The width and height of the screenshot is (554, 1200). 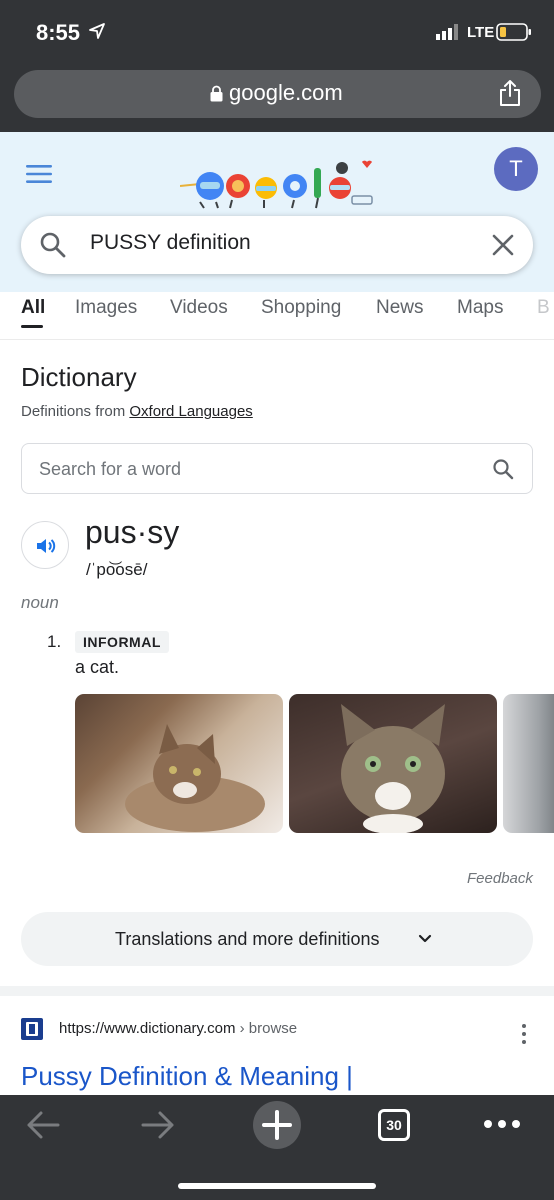 I want to click on pronunciation: /ˈpo͝osē/, so click(x=117, y=569).